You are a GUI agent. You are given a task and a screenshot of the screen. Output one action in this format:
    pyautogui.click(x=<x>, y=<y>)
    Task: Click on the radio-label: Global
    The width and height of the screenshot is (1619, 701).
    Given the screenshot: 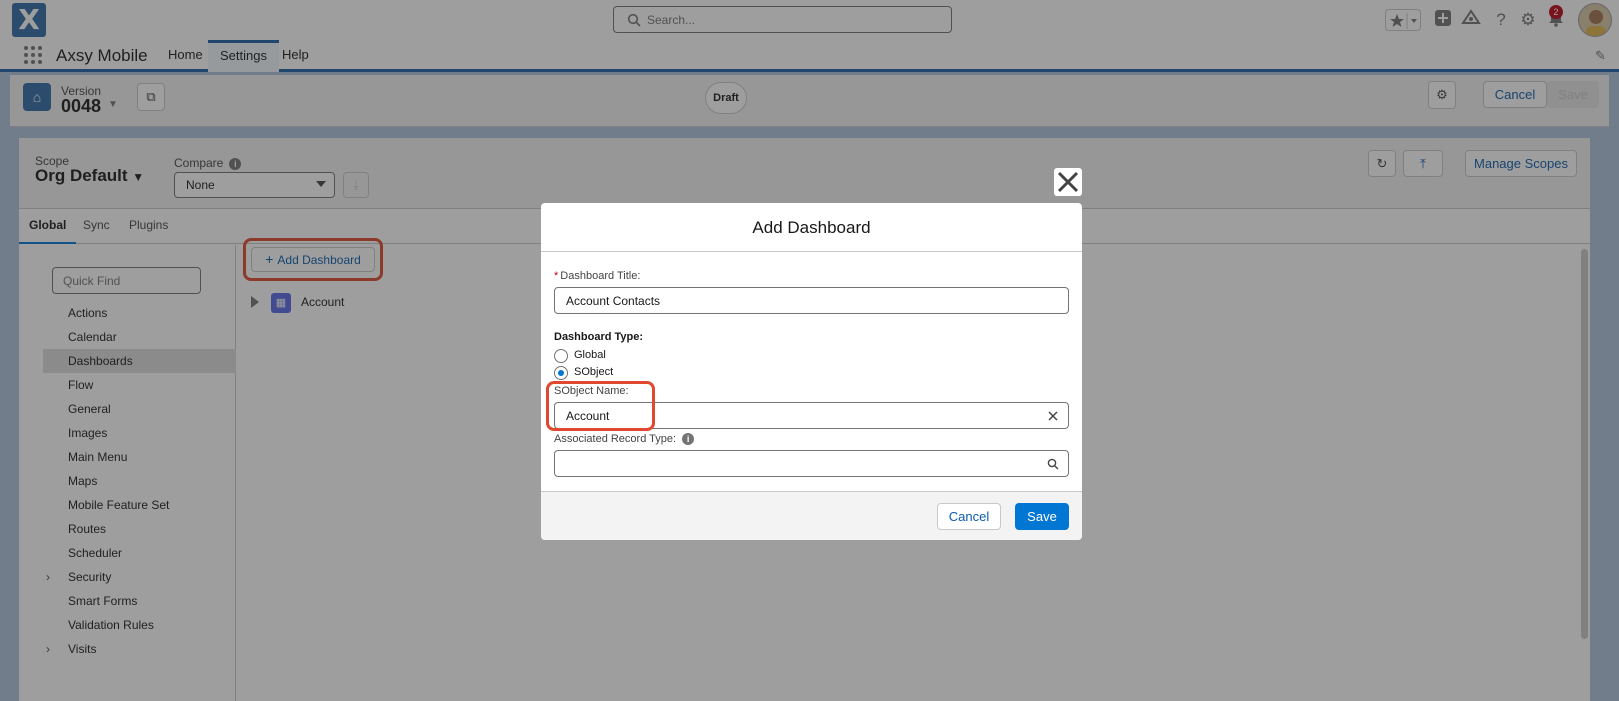 What is the action you would take?
    pyautogui.click(x=590, y=355)
    